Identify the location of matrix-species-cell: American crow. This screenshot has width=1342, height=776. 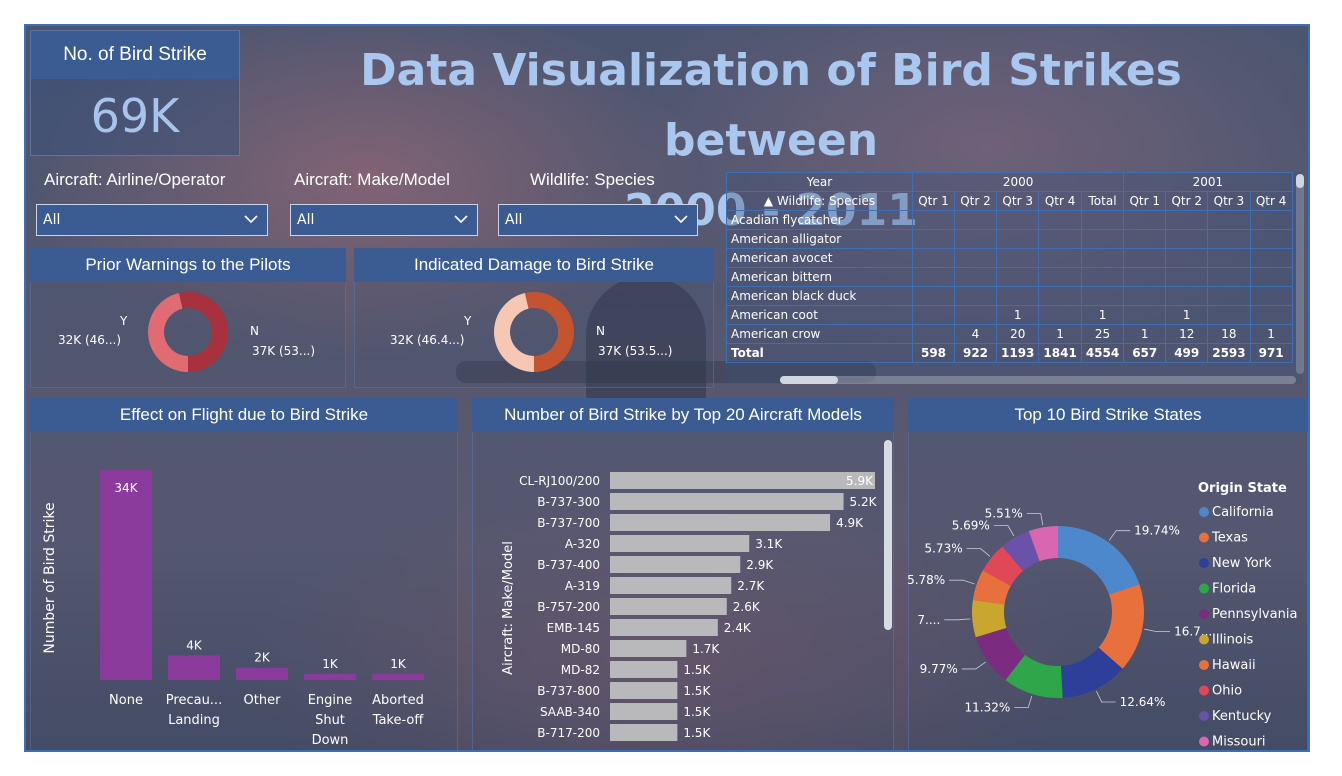
(819, 334).